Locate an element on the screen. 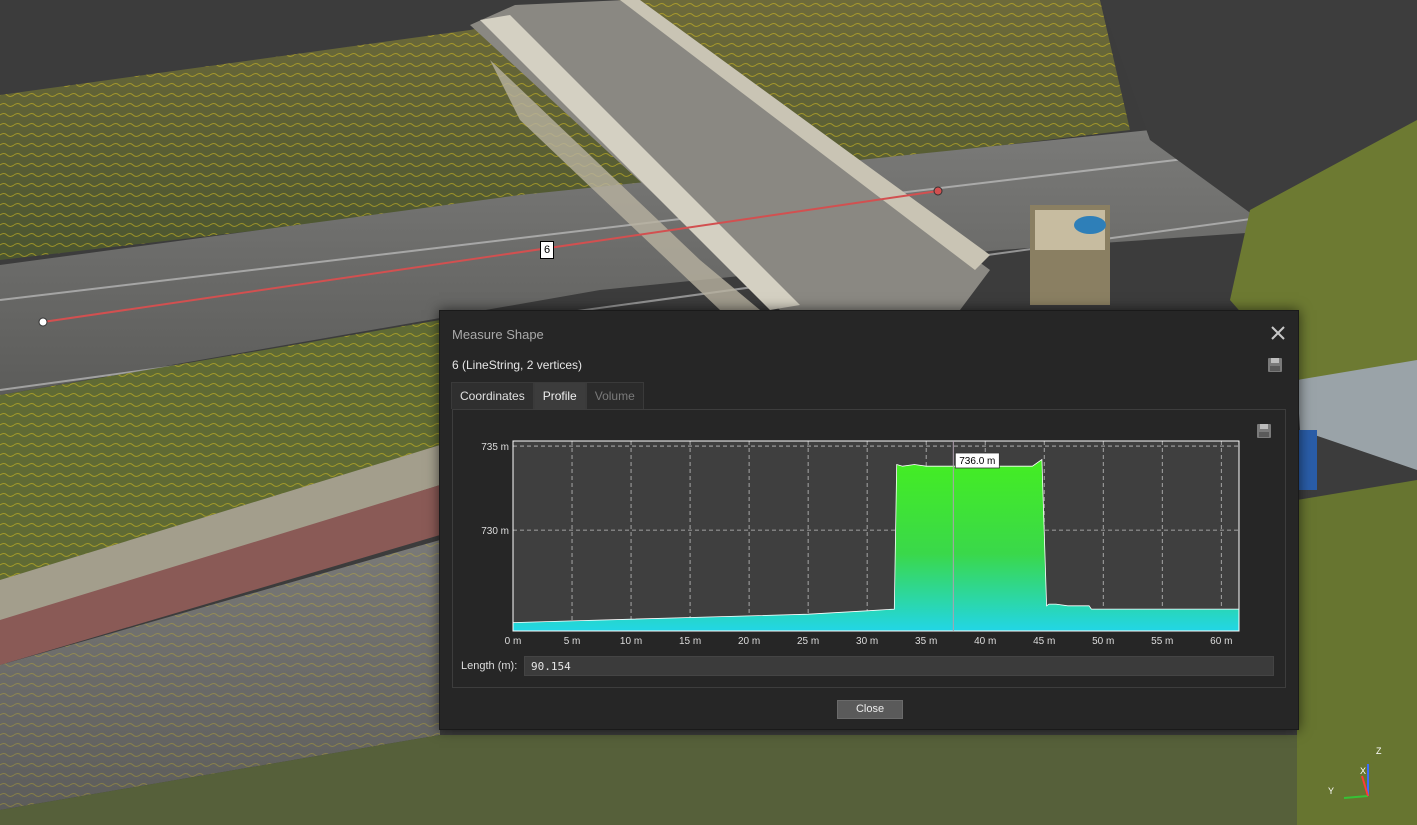 This screenshot has width=1417, height=825. y-tick-label: 735 m is located at coordinates (495, 447).